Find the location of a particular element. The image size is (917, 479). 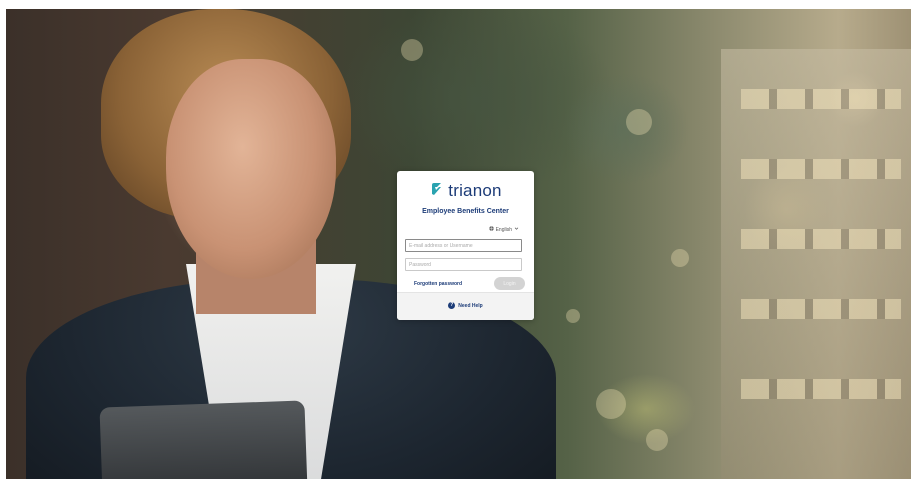

need-help-link: ? Need Help is located at coordinates (465, 305).